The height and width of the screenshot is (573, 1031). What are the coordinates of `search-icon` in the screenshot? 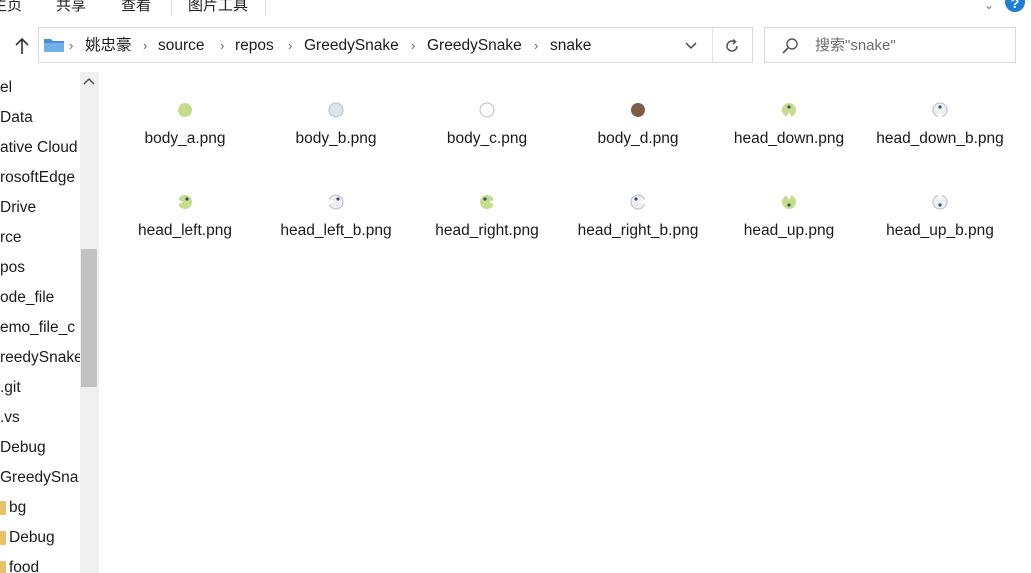 It's located at (790, 46).